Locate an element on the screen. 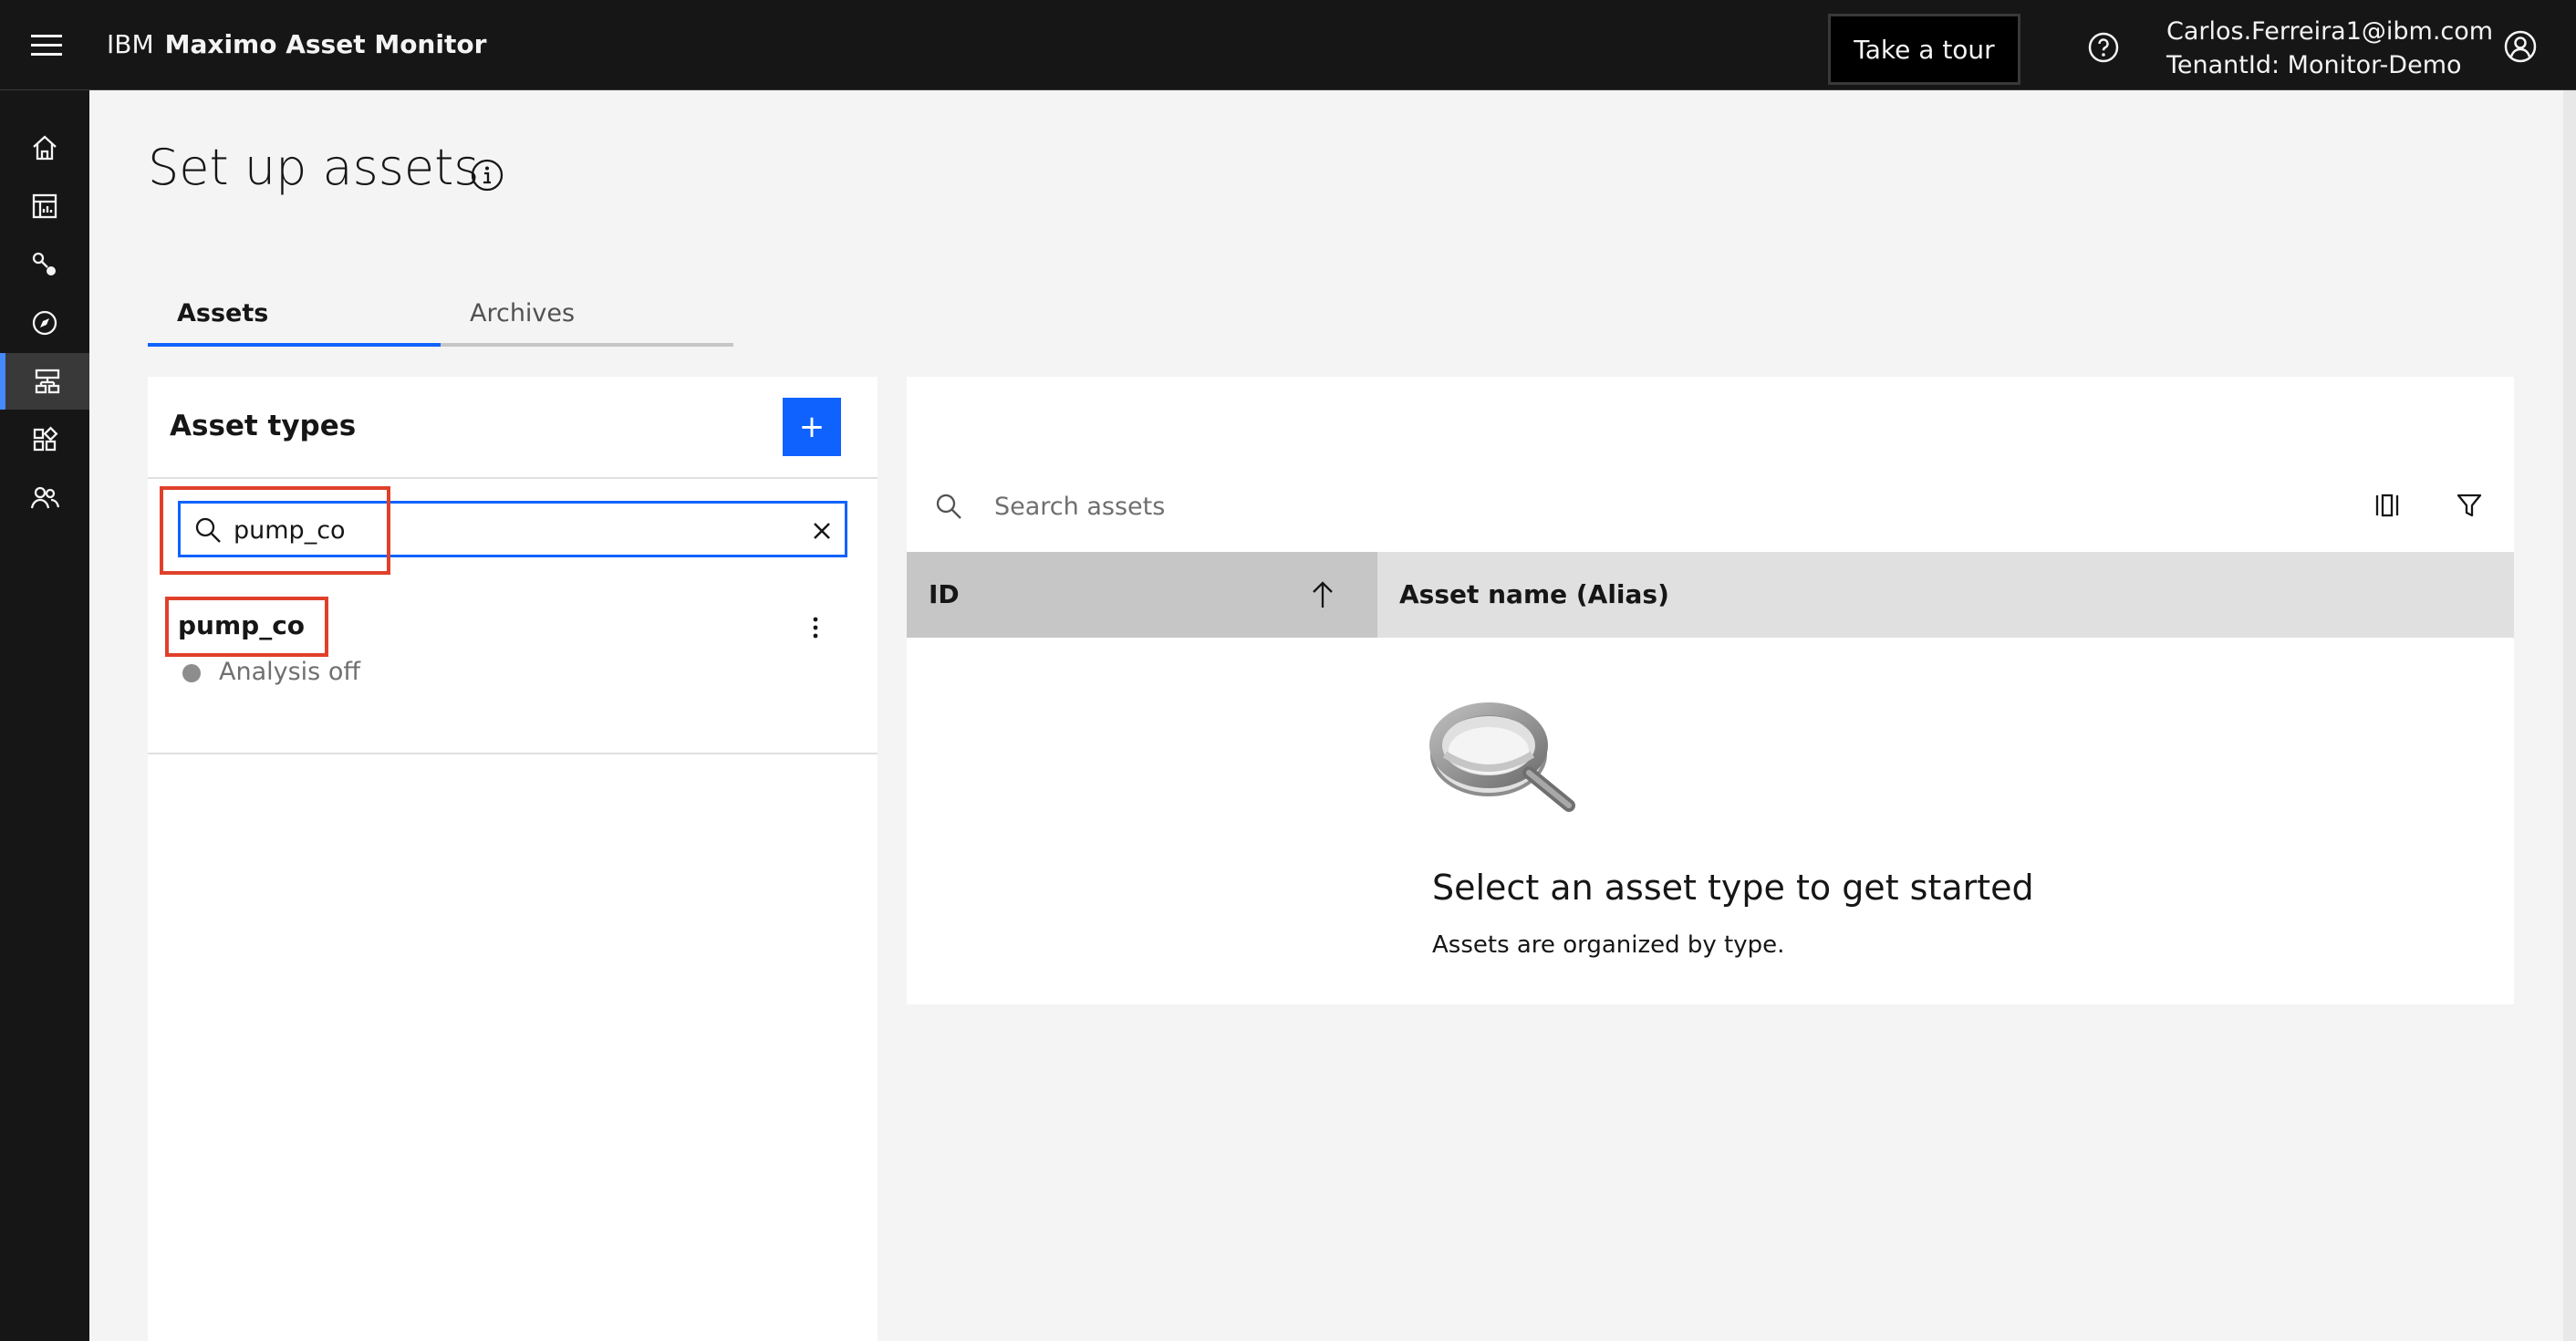 The height and width of the screenshot is (1341, 2576). tab-assets: Assets is located at coordinates (294, 318).